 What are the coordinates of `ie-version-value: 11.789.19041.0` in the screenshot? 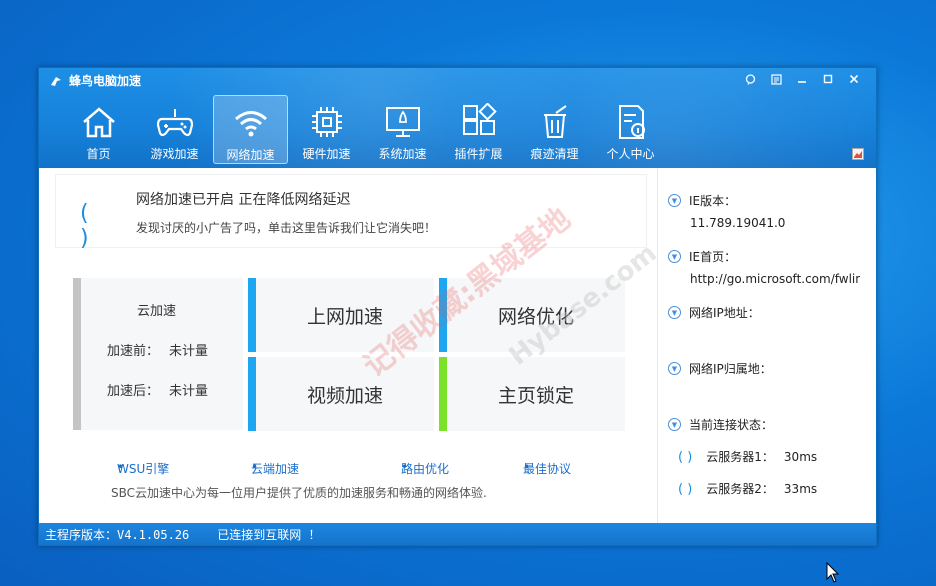 It's located at (738, 223).